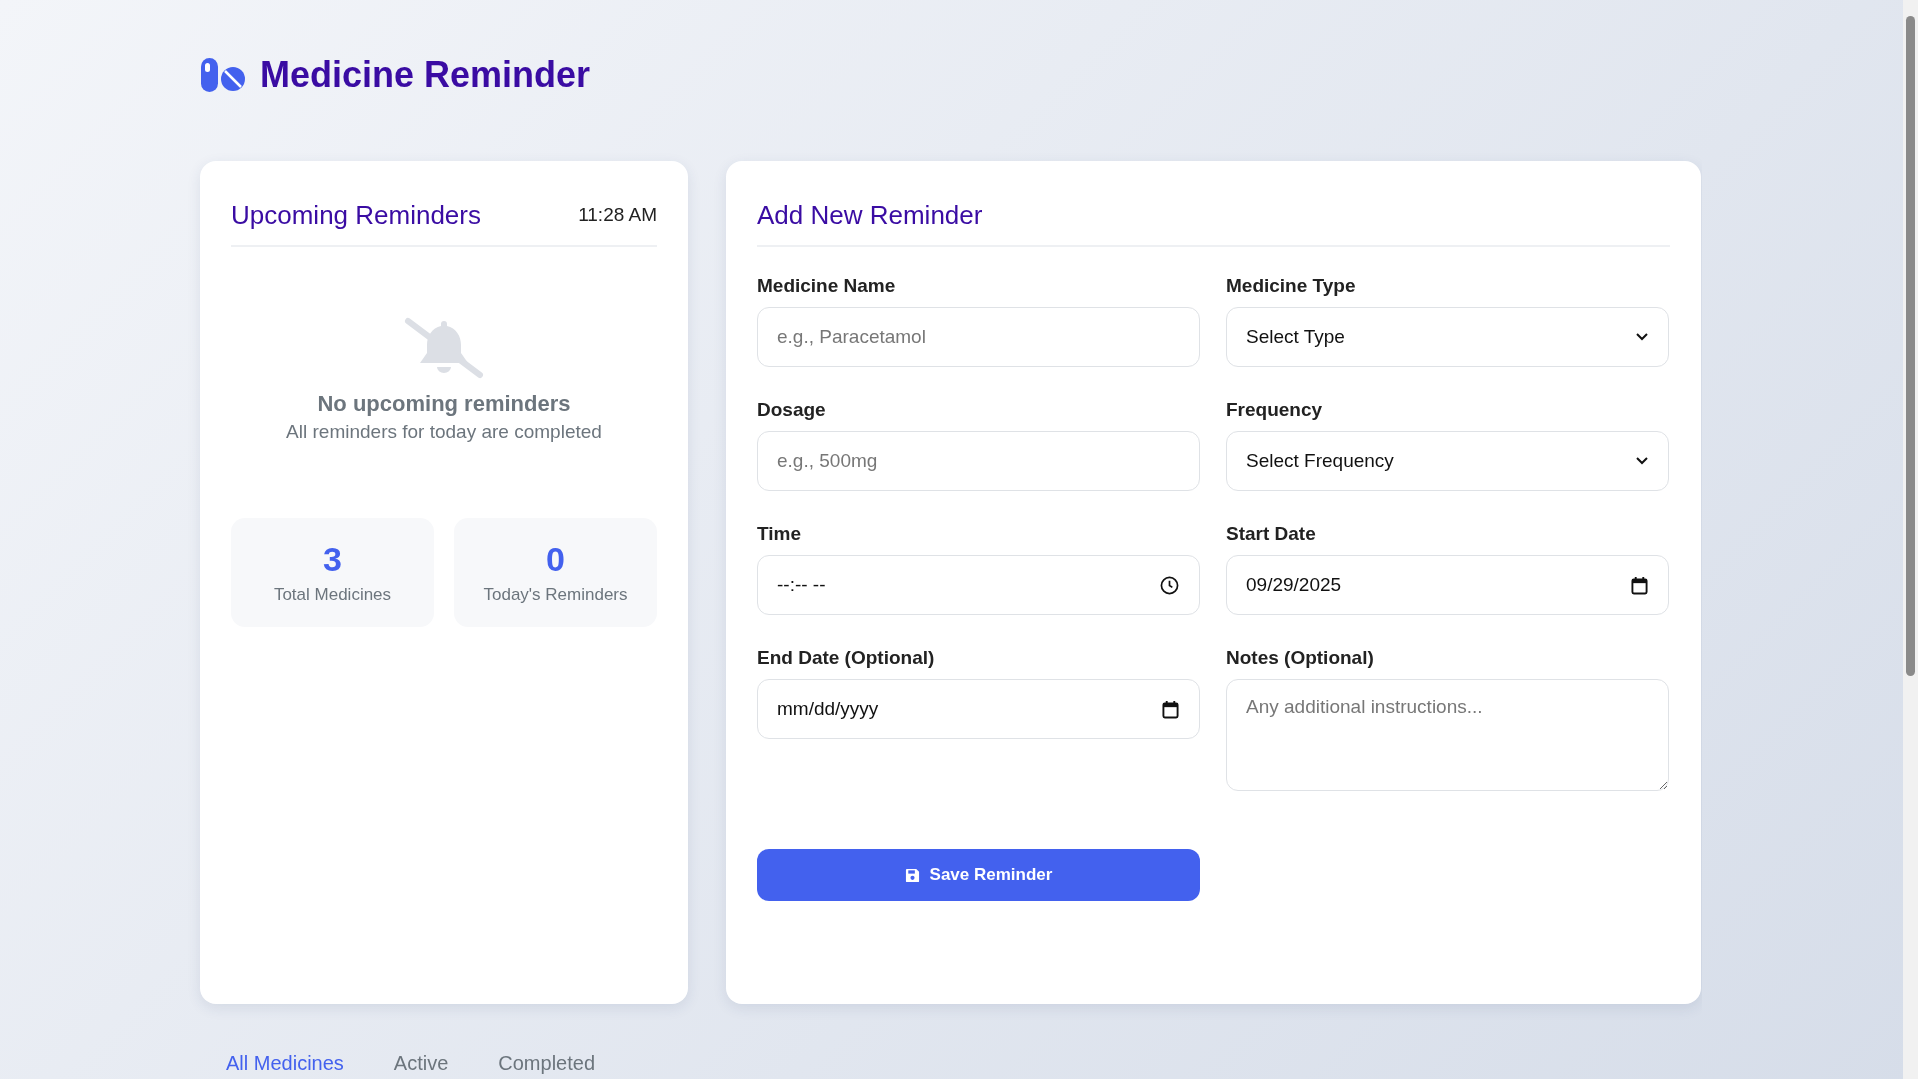 Image resolution: width=1918 pixels, height=1079 pixels. I want to click on stat-label: Total Medicines, so click(332, 595).